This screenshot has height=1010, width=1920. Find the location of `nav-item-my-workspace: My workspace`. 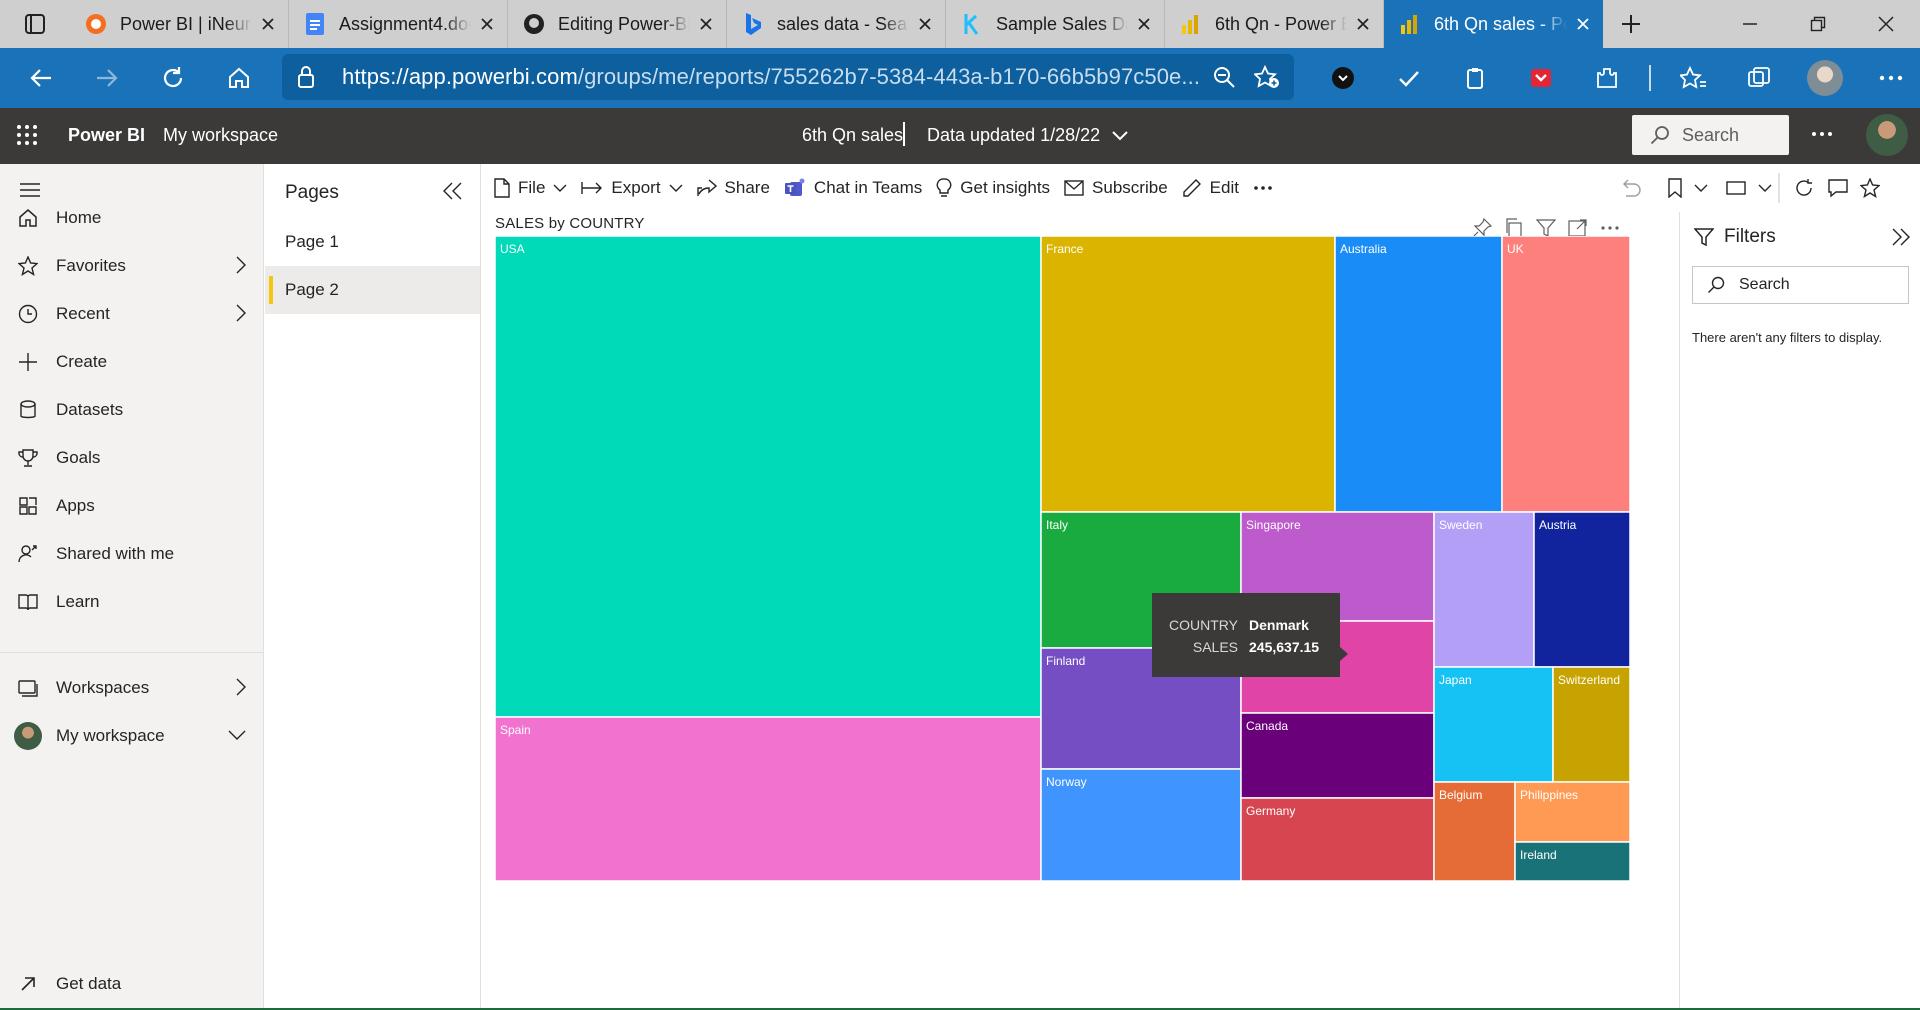

nav-item-my-workspace: My workspace is located at coordinates (132, 736).